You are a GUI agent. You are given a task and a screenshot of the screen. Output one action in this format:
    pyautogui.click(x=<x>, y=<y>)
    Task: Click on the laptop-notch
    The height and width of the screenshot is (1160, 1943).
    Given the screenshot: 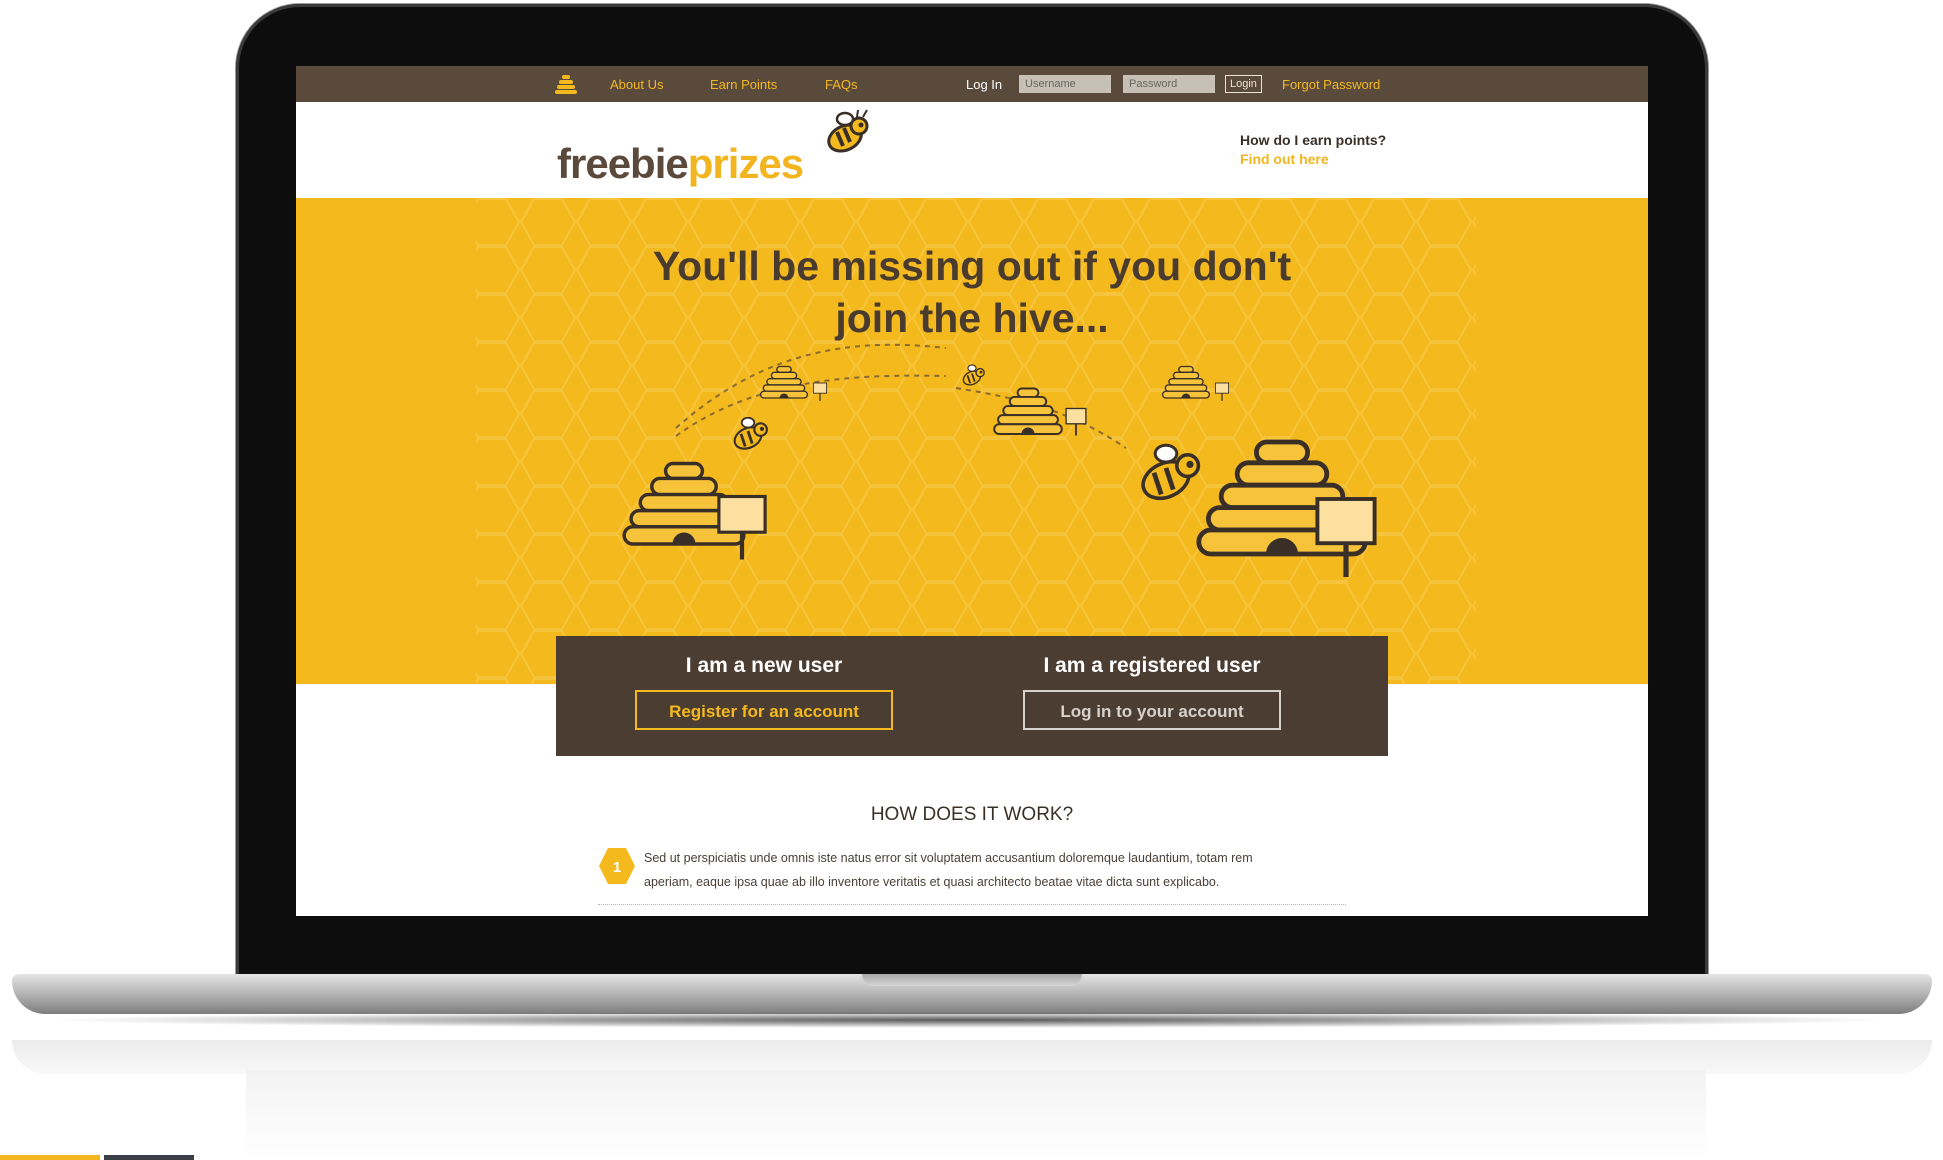 What is the action you would take?
    pyautogui.click(x=972, y=980)
    